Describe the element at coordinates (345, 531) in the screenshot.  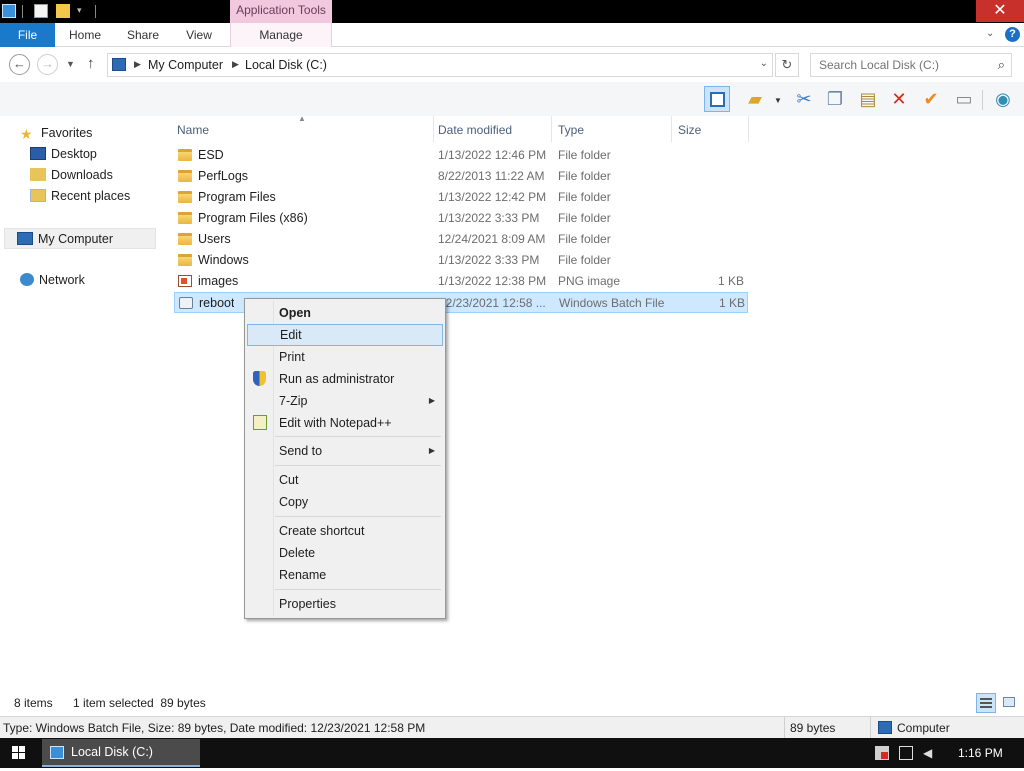
I see `menu-item-create-shortcut: Create shortcut` at that location.